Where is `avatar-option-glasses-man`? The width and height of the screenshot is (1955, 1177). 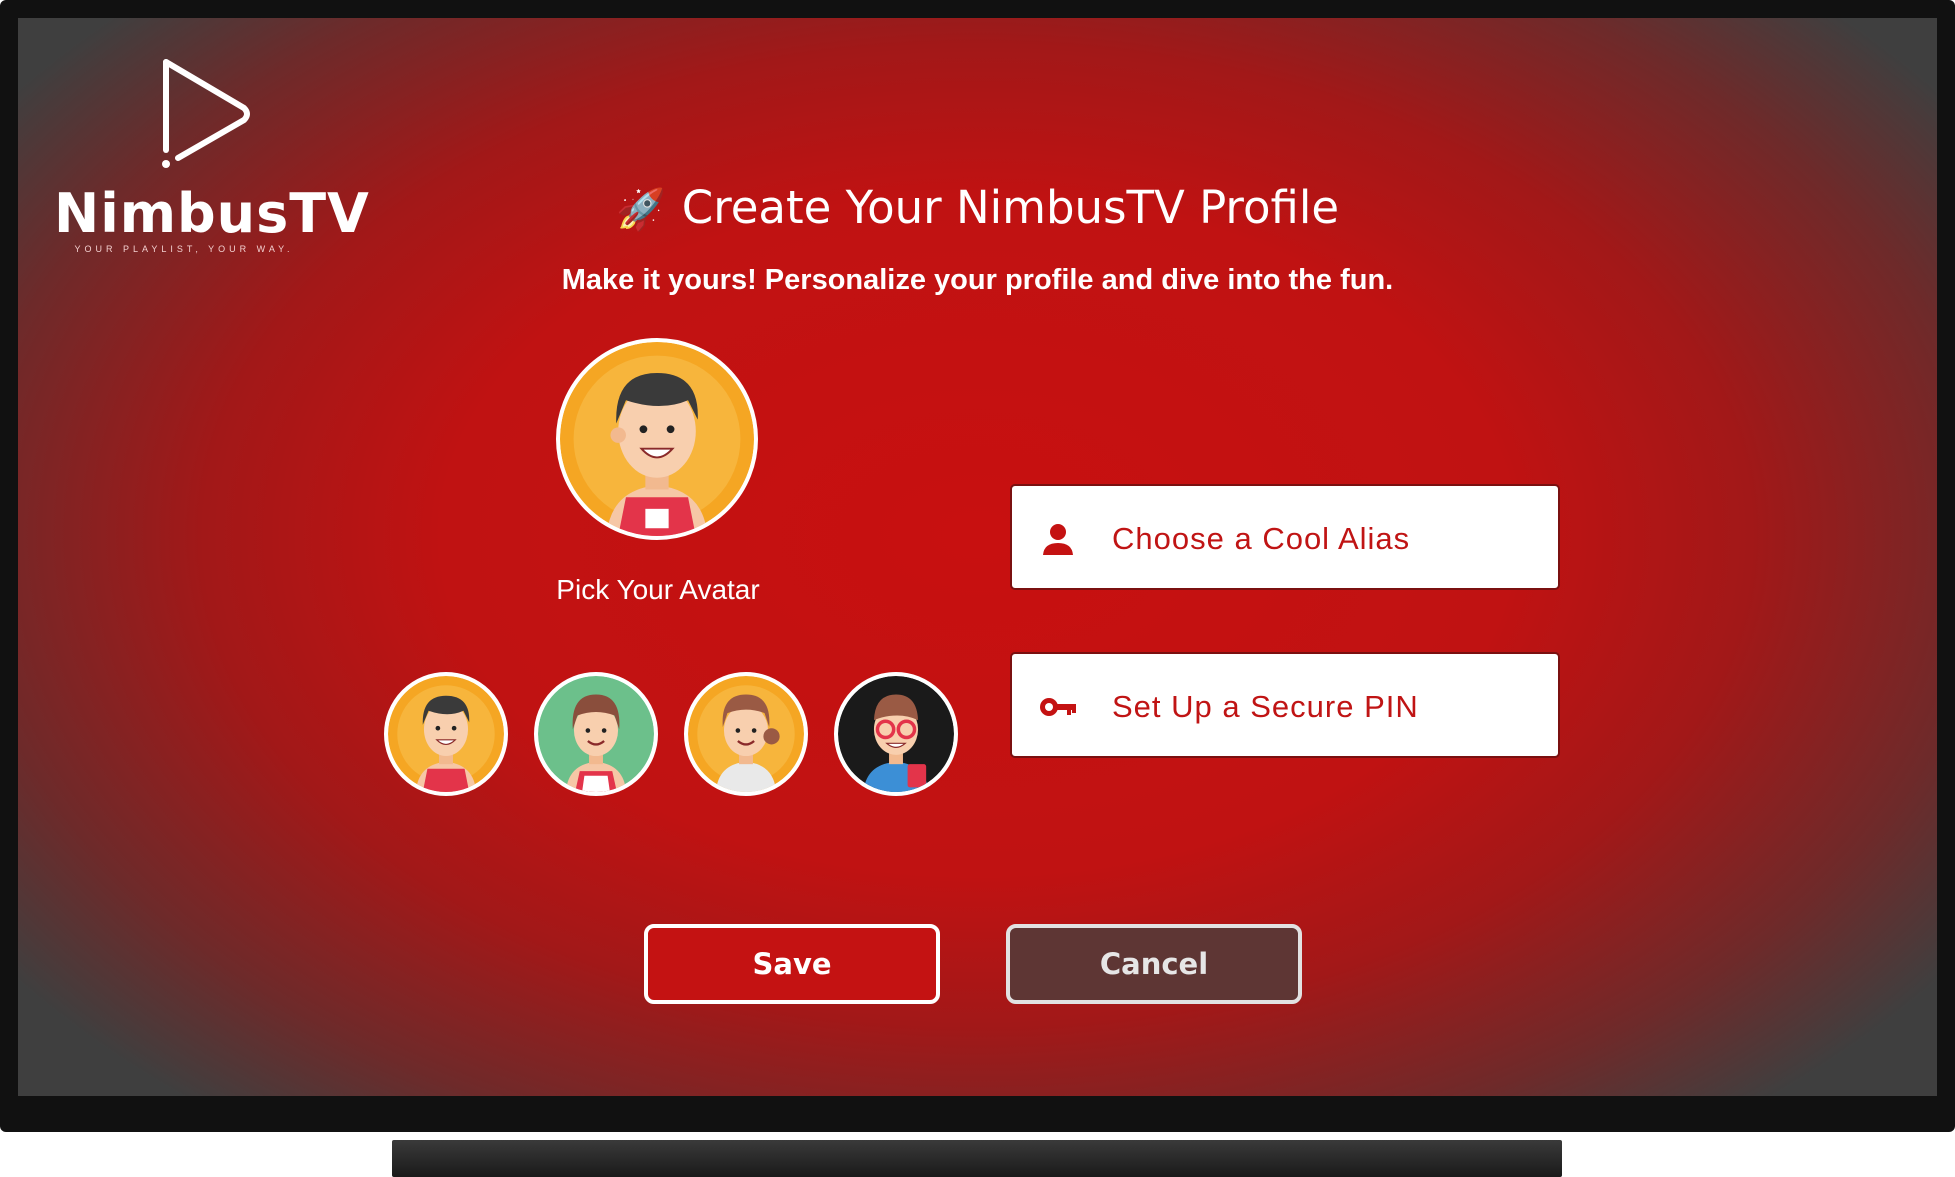
avatar-option-glasses-man is located at coordinates (896, 734).